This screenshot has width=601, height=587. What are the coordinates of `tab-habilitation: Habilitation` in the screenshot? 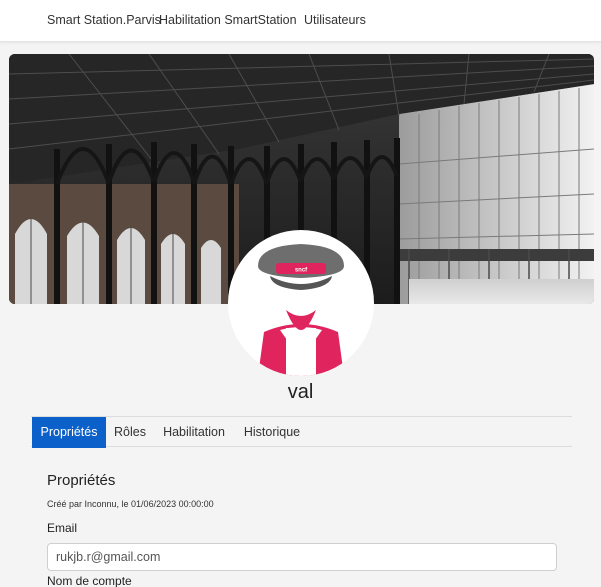 It's located at (194, 432).